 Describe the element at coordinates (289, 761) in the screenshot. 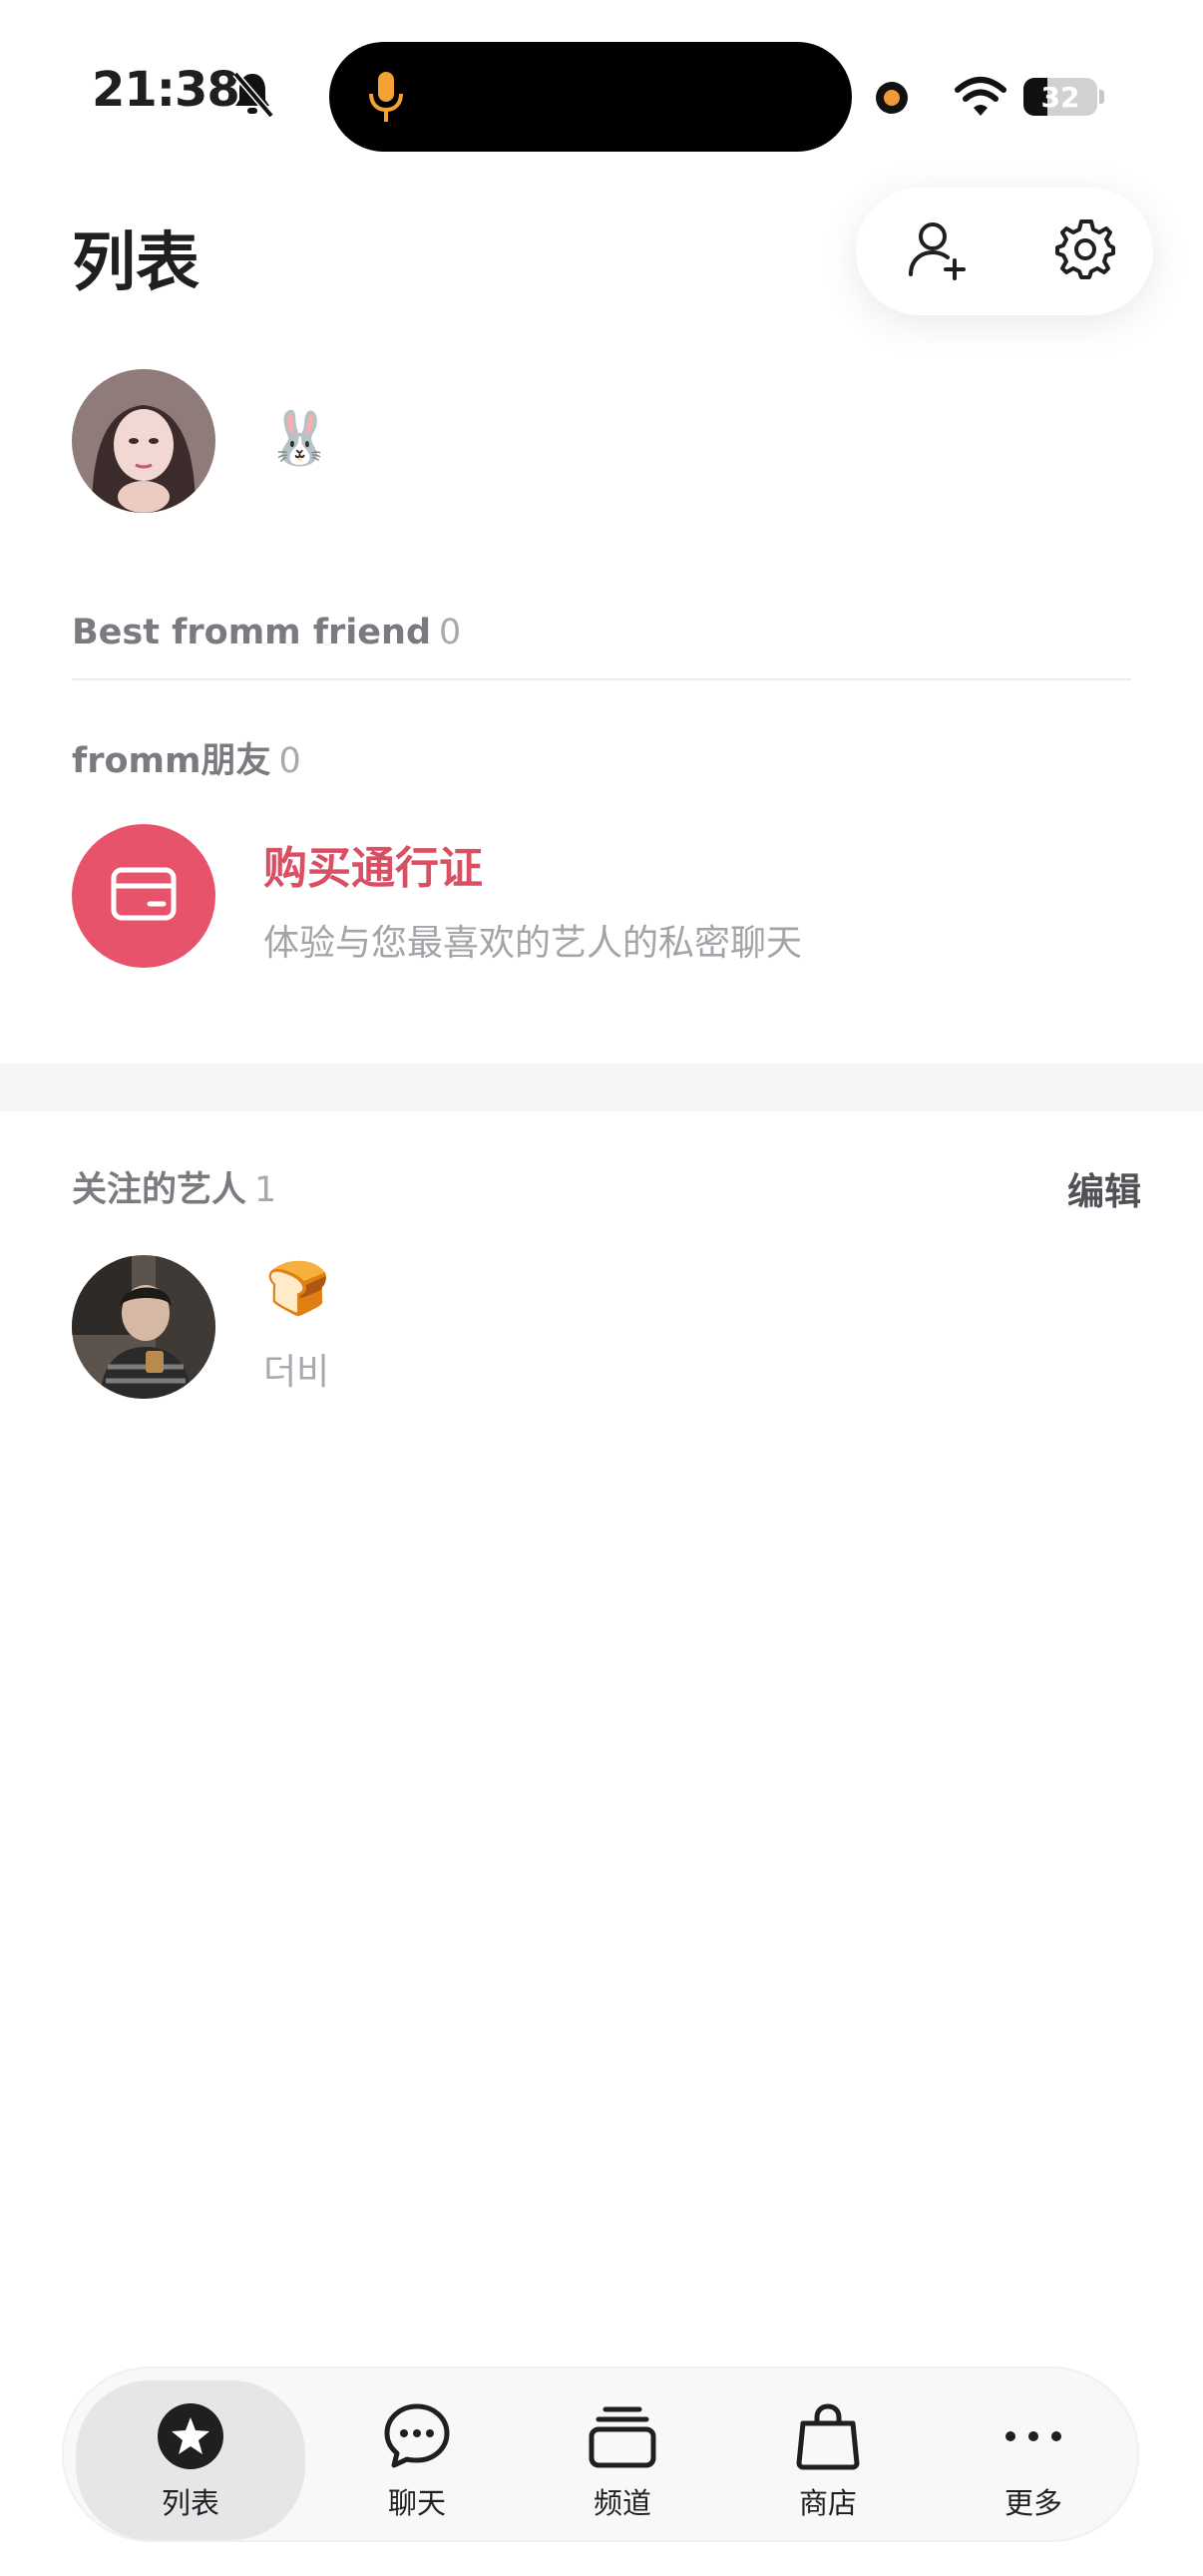

I see `friends-count: 0` at that location.